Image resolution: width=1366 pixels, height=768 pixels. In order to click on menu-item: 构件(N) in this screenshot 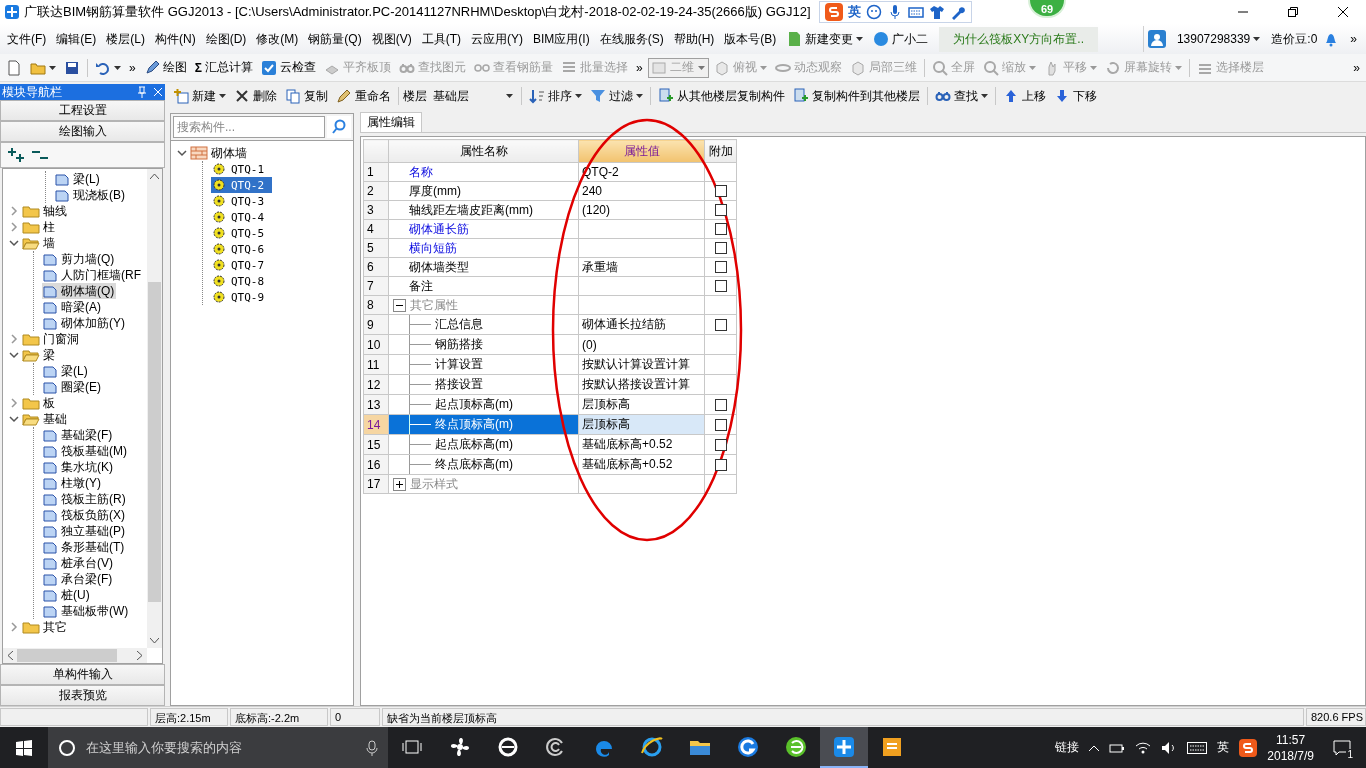, I will do `click(175, 39)`.